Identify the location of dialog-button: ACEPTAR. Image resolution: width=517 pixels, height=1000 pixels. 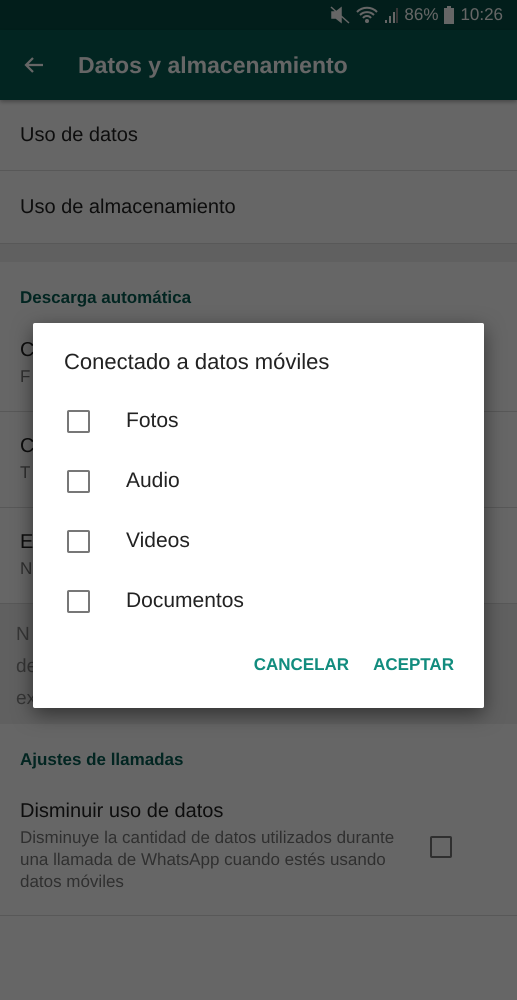
(413, 665).